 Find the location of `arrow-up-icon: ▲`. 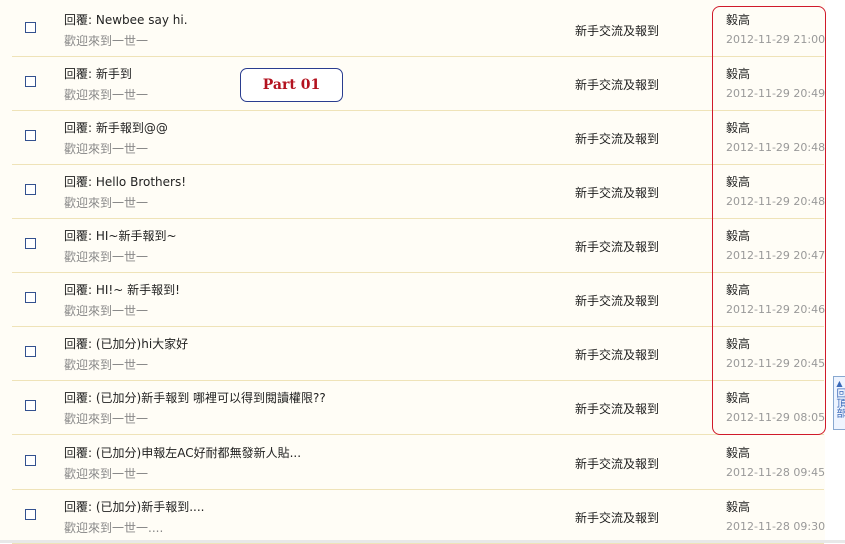

arrow-up-icon: ▲ is located at coordinates (839, 383).